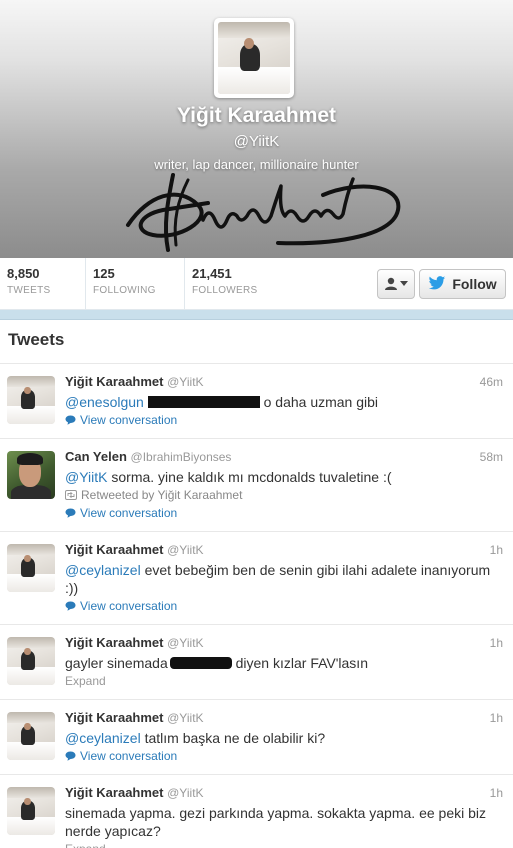 Image resolution: width=513 pixels, height=848 pixels. What do you see at coordinates (29, 290) in the screenshot?
I see `stat-label: TWEETS` at bounding box center [29, 290].